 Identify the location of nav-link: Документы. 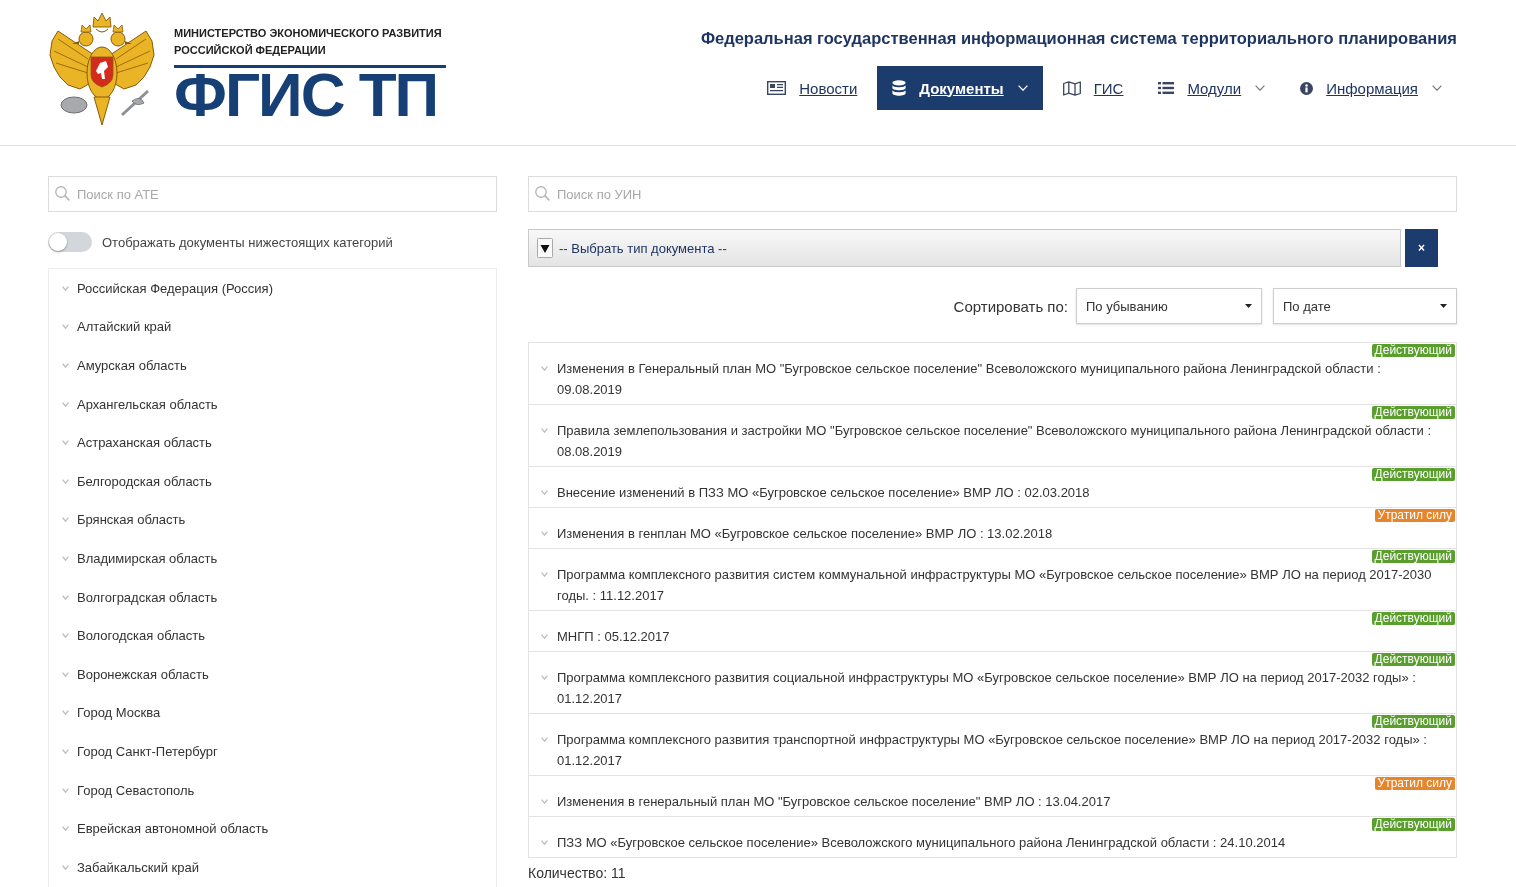
(960, 88).